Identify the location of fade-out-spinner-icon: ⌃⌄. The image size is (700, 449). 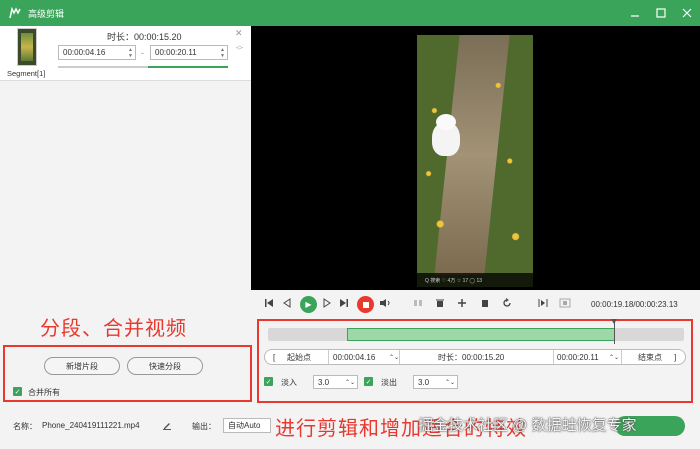
(450, 382).